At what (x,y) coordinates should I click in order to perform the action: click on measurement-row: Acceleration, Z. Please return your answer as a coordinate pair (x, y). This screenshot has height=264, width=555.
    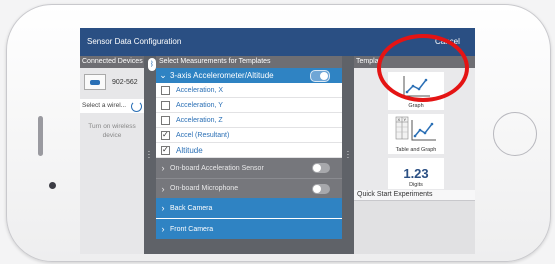
    Looking at the image, I should click on (249, 120).